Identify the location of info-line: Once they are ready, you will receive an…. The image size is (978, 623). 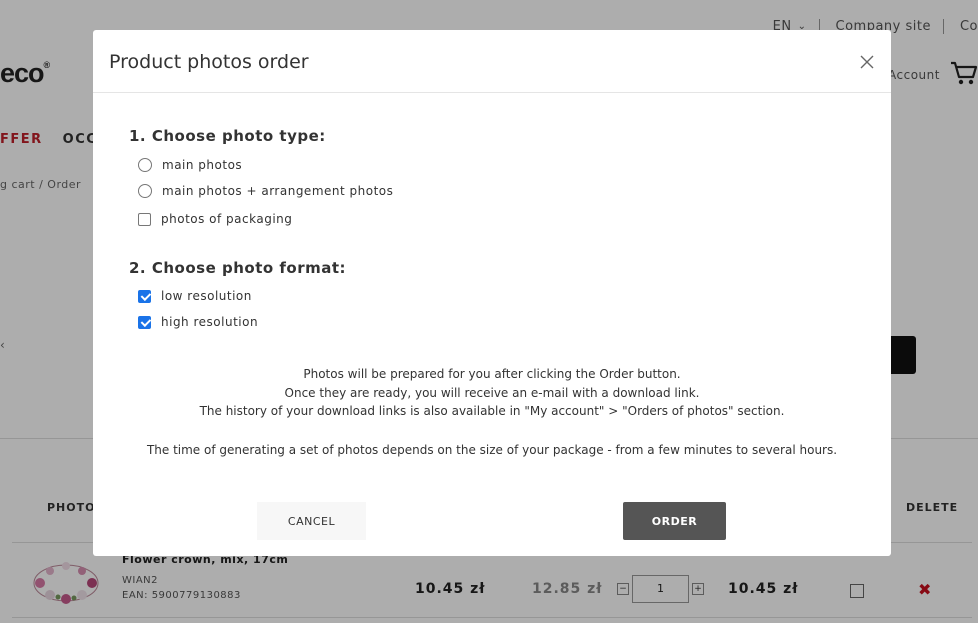
(492, 392).